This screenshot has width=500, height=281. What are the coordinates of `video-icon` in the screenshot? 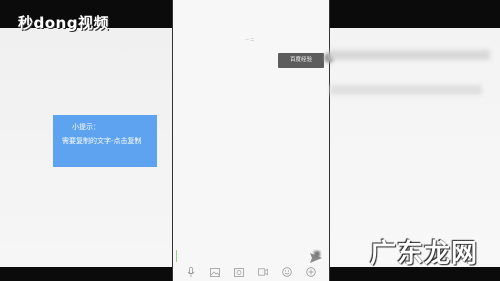 It's located at (263, 272).